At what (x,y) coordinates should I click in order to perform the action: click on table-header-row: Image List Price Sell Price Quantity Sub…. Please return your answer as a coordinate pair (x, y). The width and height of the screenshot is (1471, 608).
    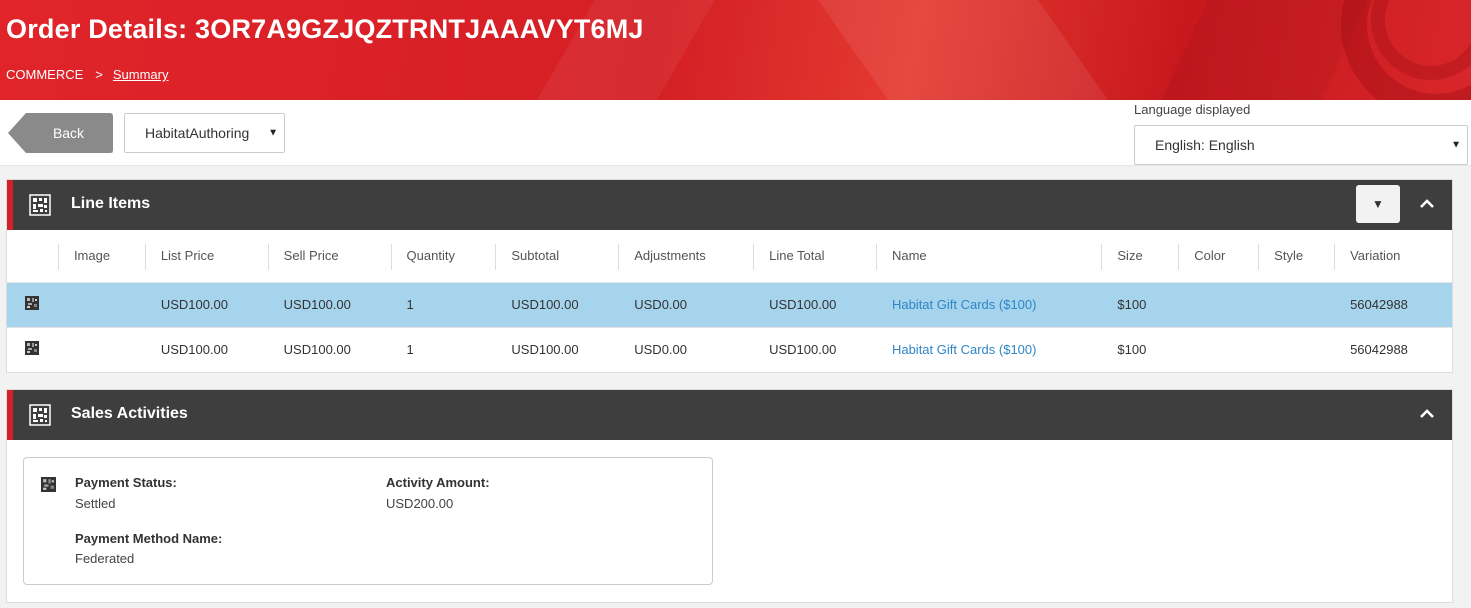
    Looking at the image, I should click on (729, 256).